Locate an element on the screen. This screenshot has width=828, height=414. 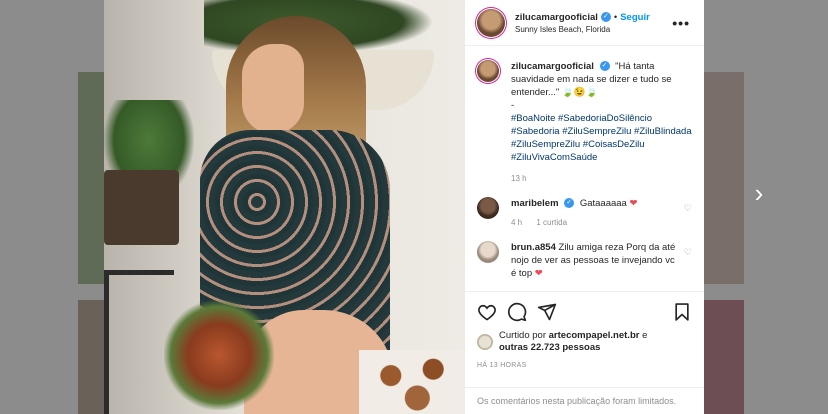
comment-icon is located at coordinates (517, 312).